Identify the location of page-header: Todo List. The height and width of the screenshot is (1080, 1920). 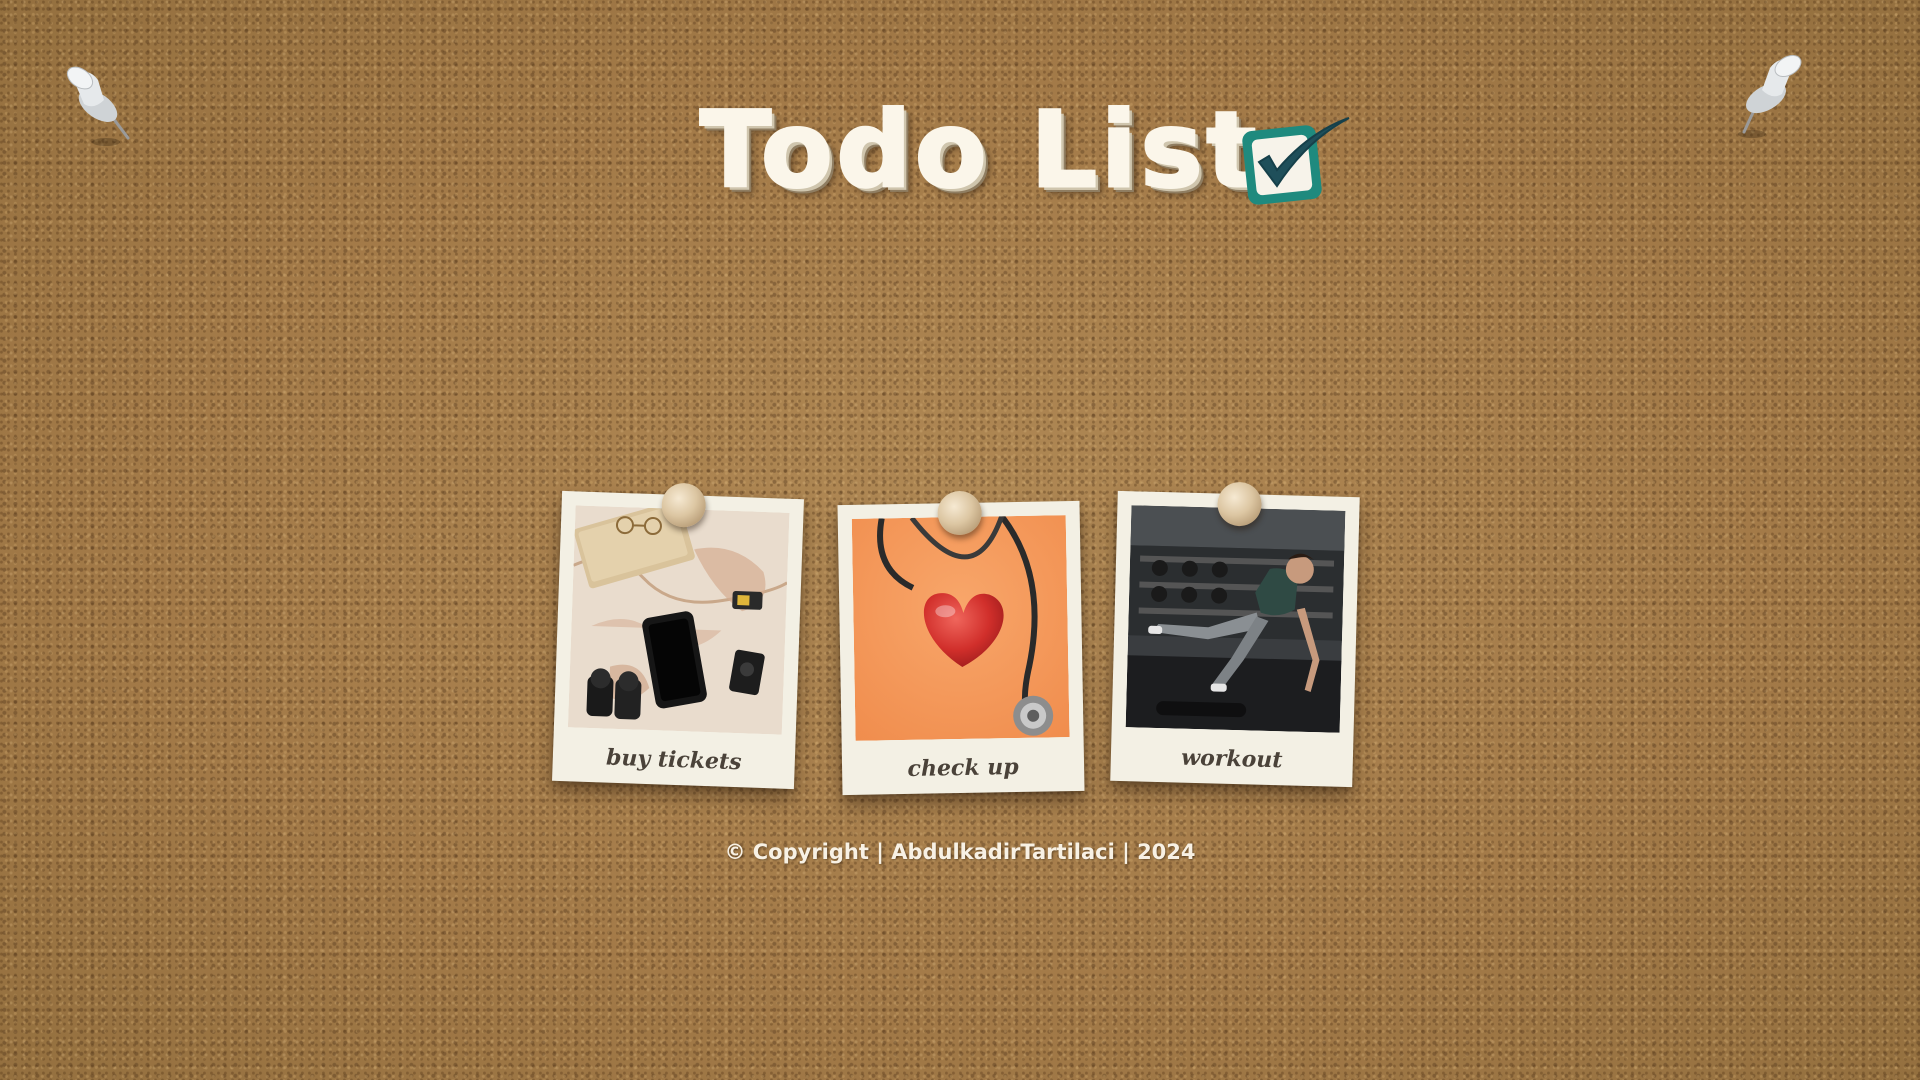
(1049, 150).